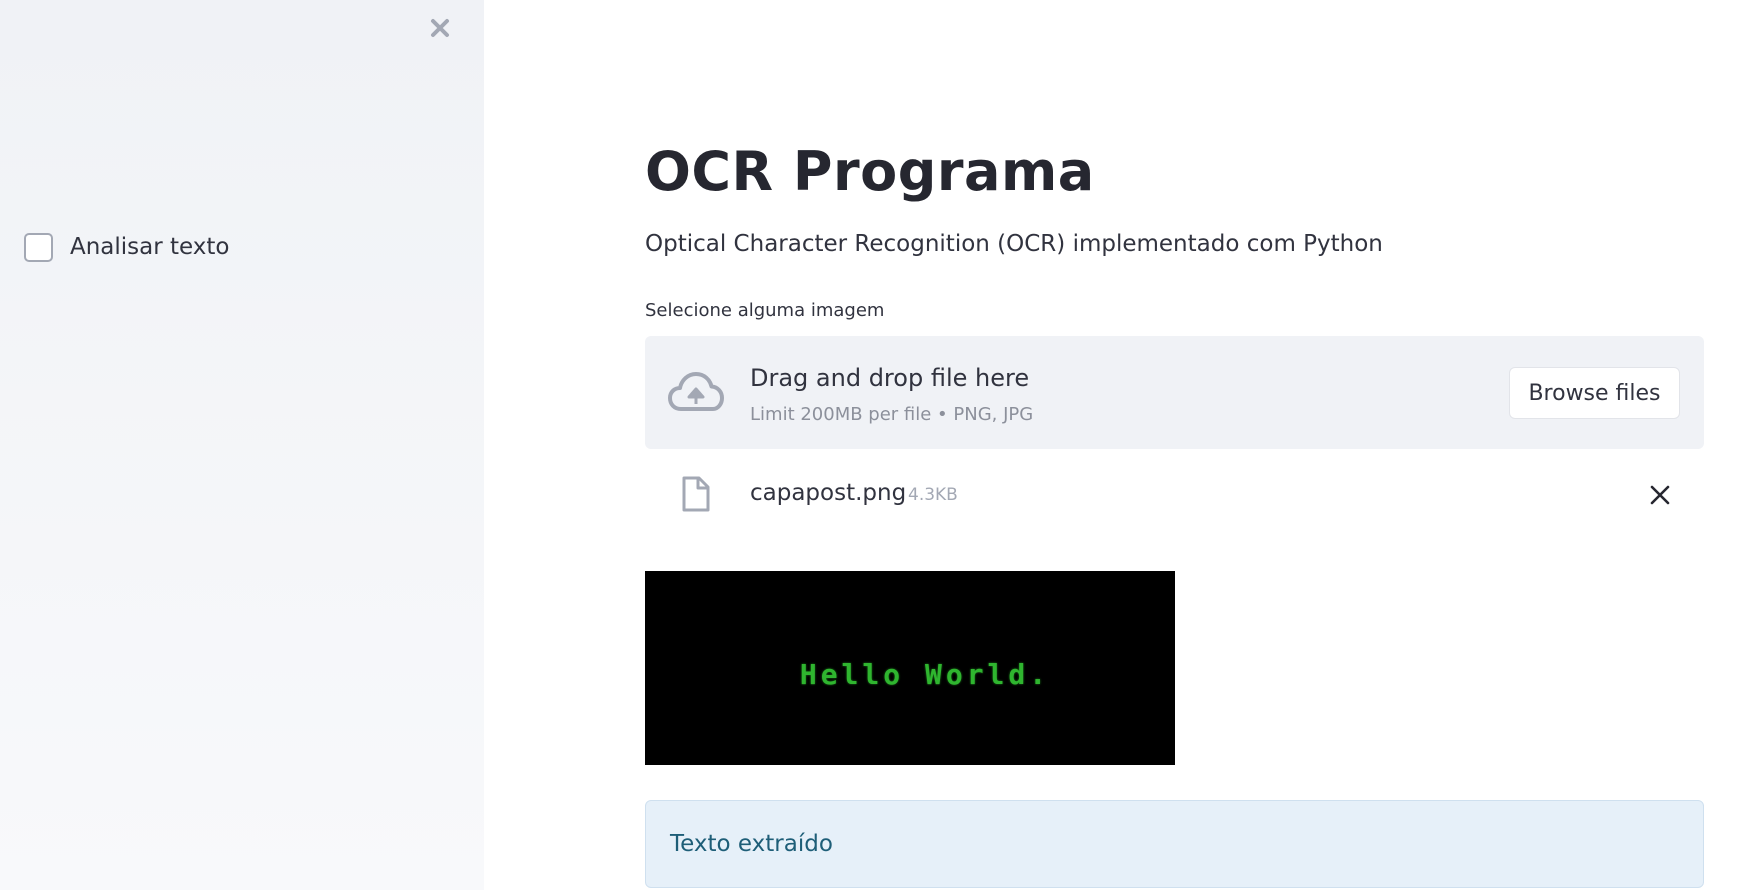 Image resolution: width=1748 pixels, height=890 pixels. Describe the element at coordinates (828, 493) in the screenshot. I see `uploaded-file-name: capapost.png` at that location.